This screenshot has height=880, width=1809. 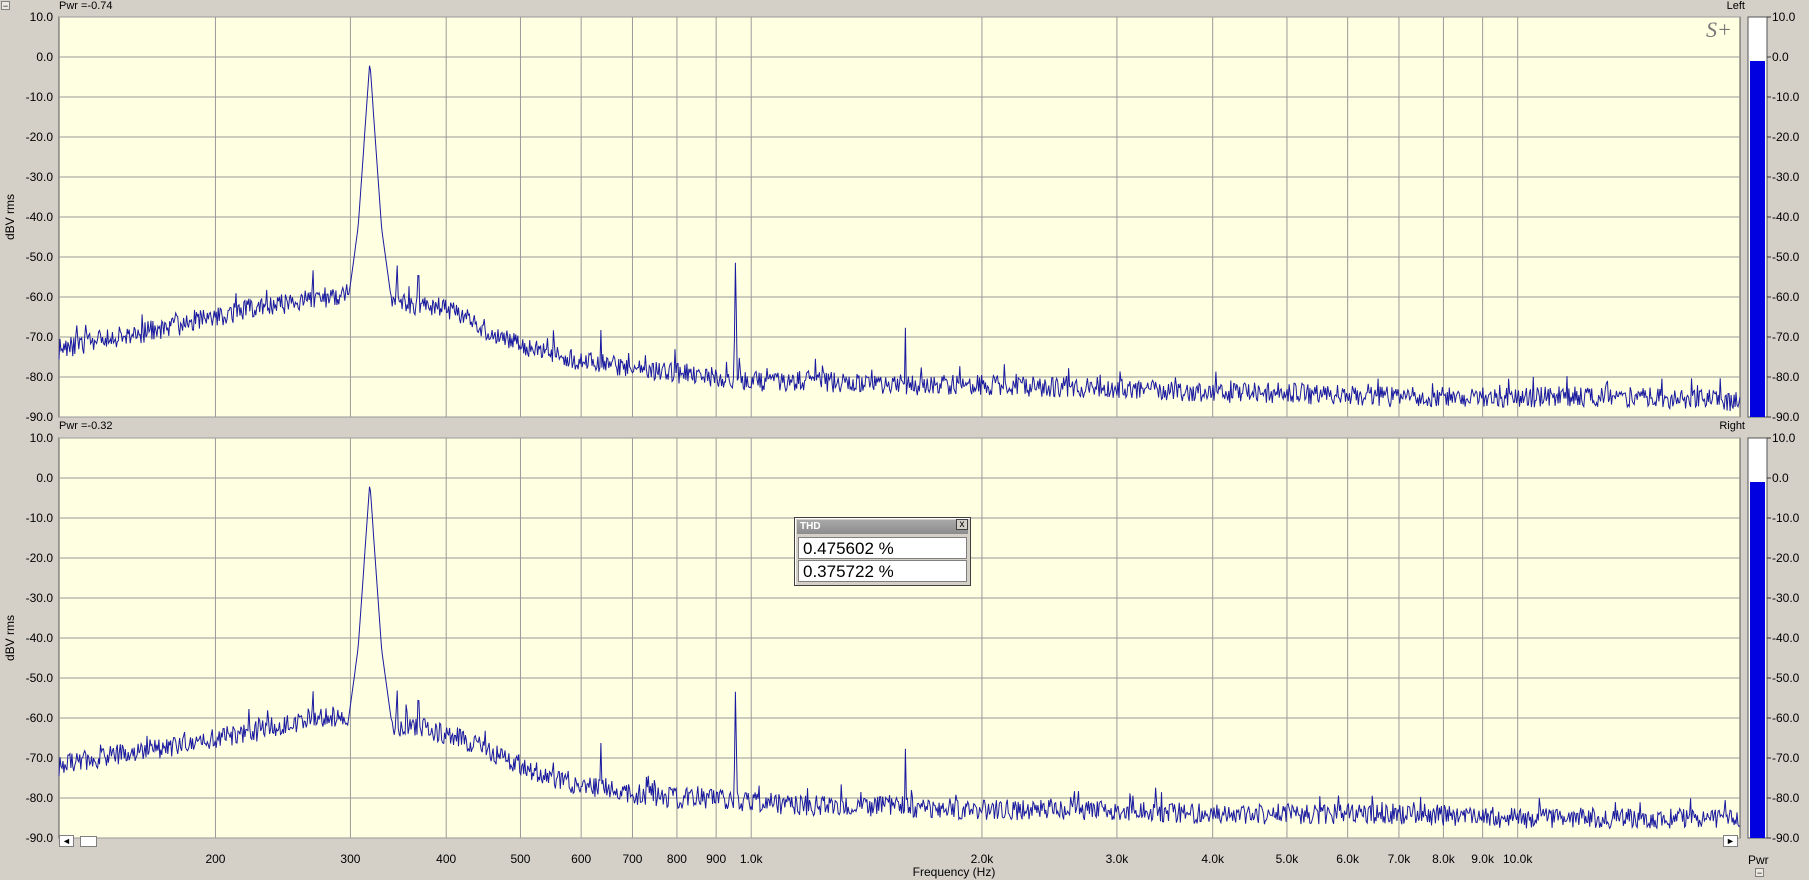 What do you see at coordinates (810, 526) in the screenshot?
I see `thd-title: THD` at bounding box center [810, 526].